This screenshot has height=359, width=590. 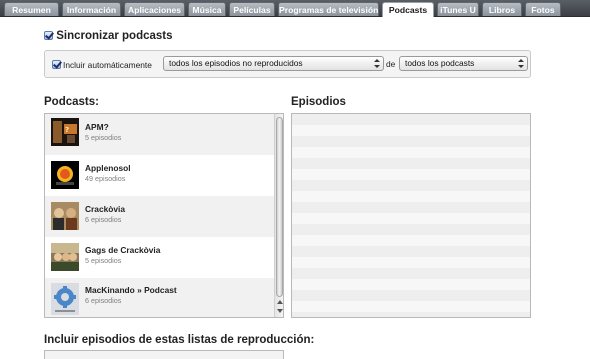 I want to click on episodes-filter-value: todos los episodios no reproducidos, so click(x=236, y=63).